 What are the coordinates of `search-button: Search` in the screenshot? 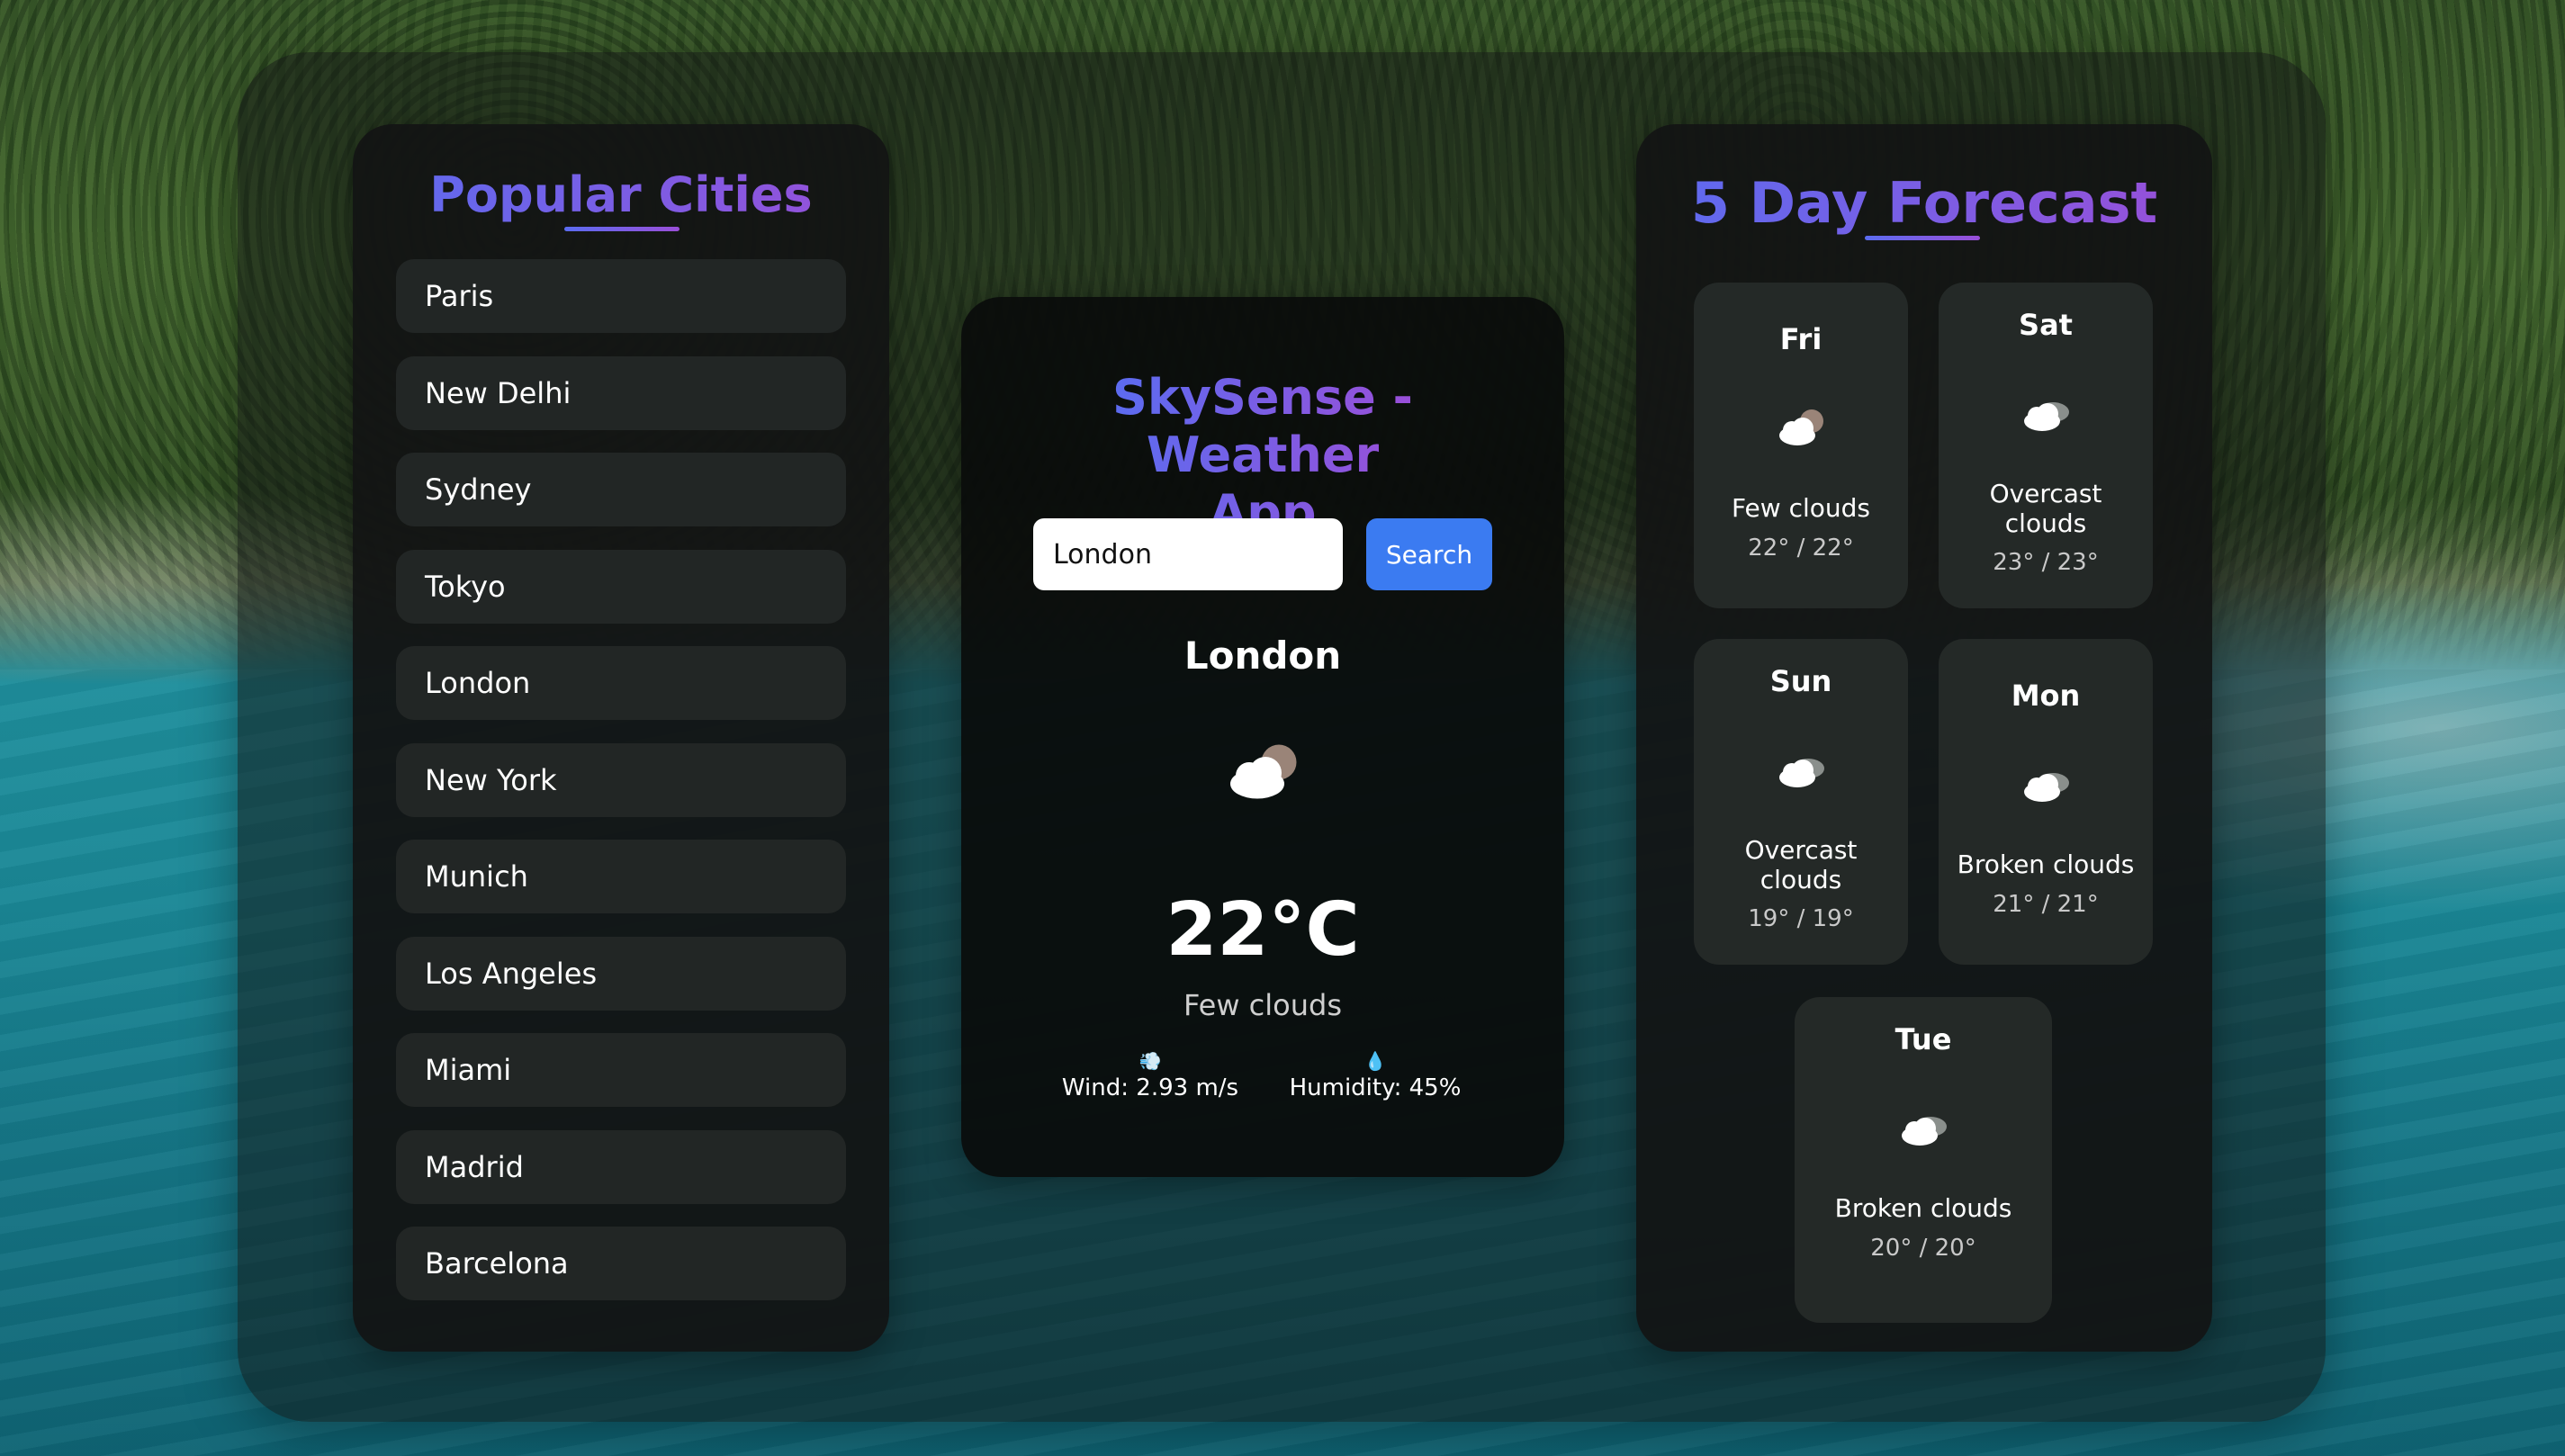 It's located at (1429, 554).